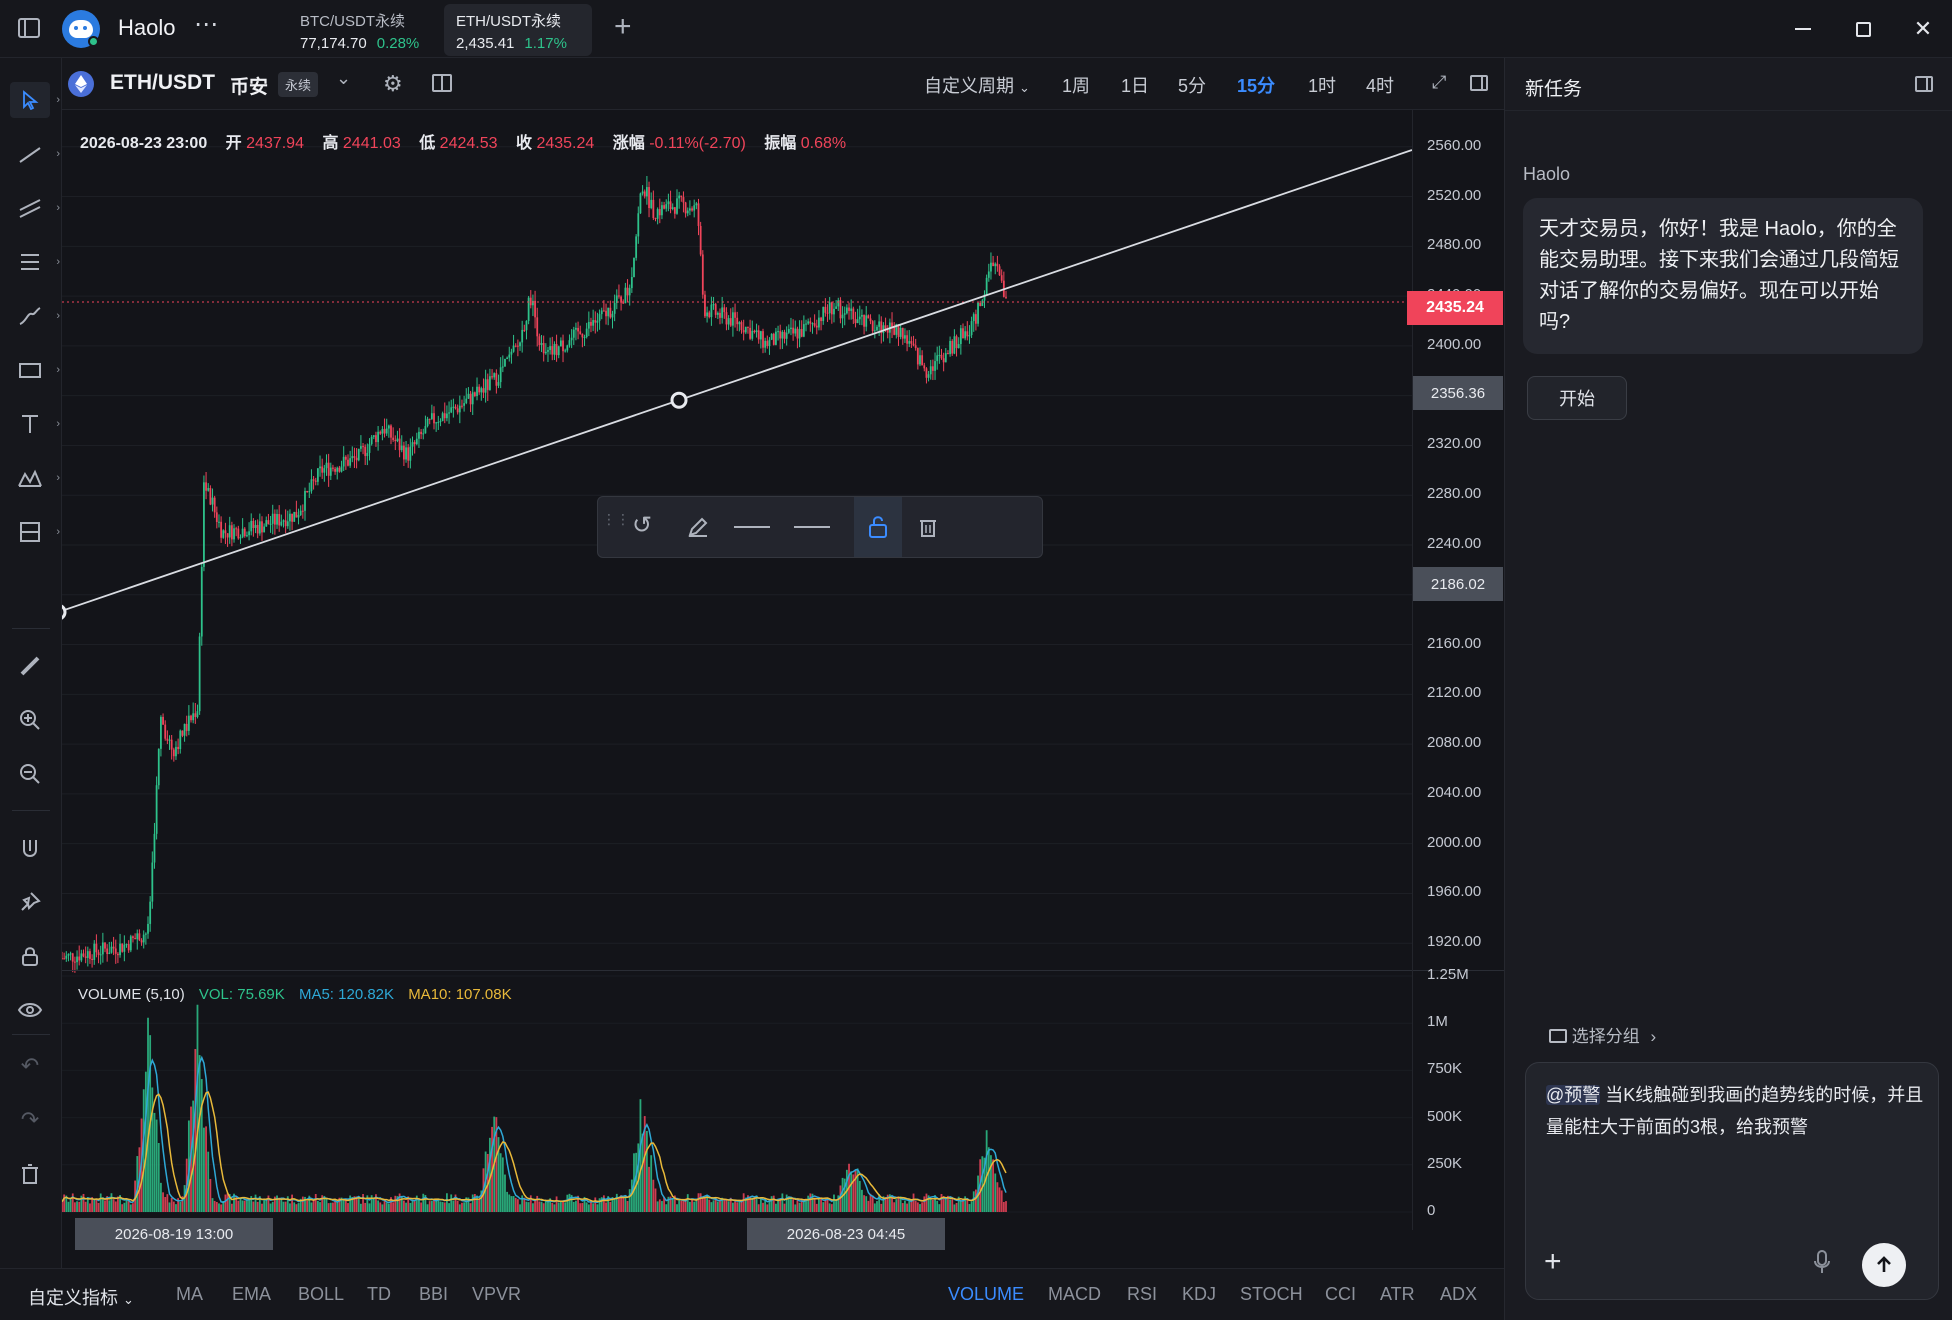 Image resolution: width=1952 pixels, height=1320 pixels. I want to click on split-view-icon, so click(442, 83).